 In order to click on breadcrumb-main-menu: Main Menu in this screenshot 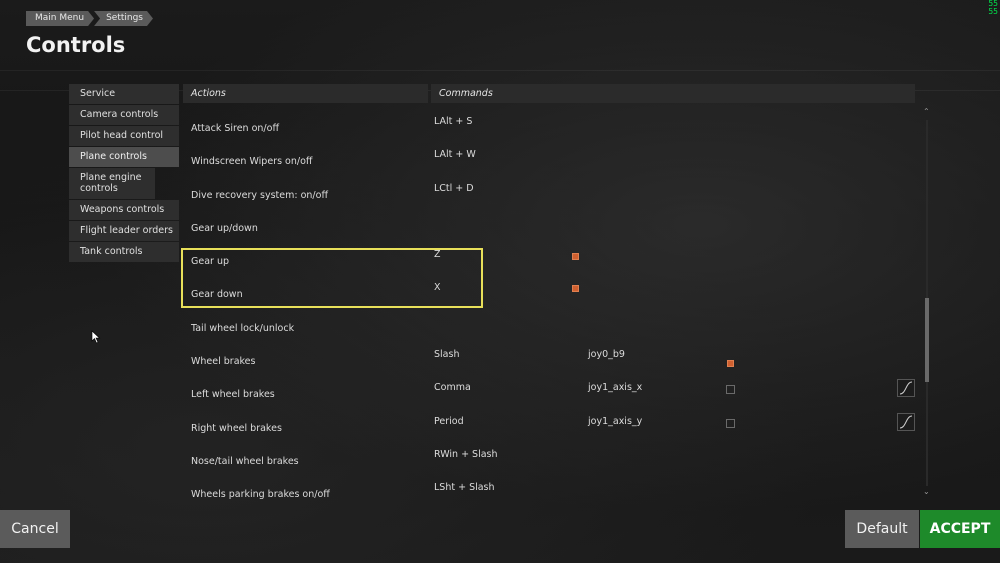, I will do `click(60, 18)`.